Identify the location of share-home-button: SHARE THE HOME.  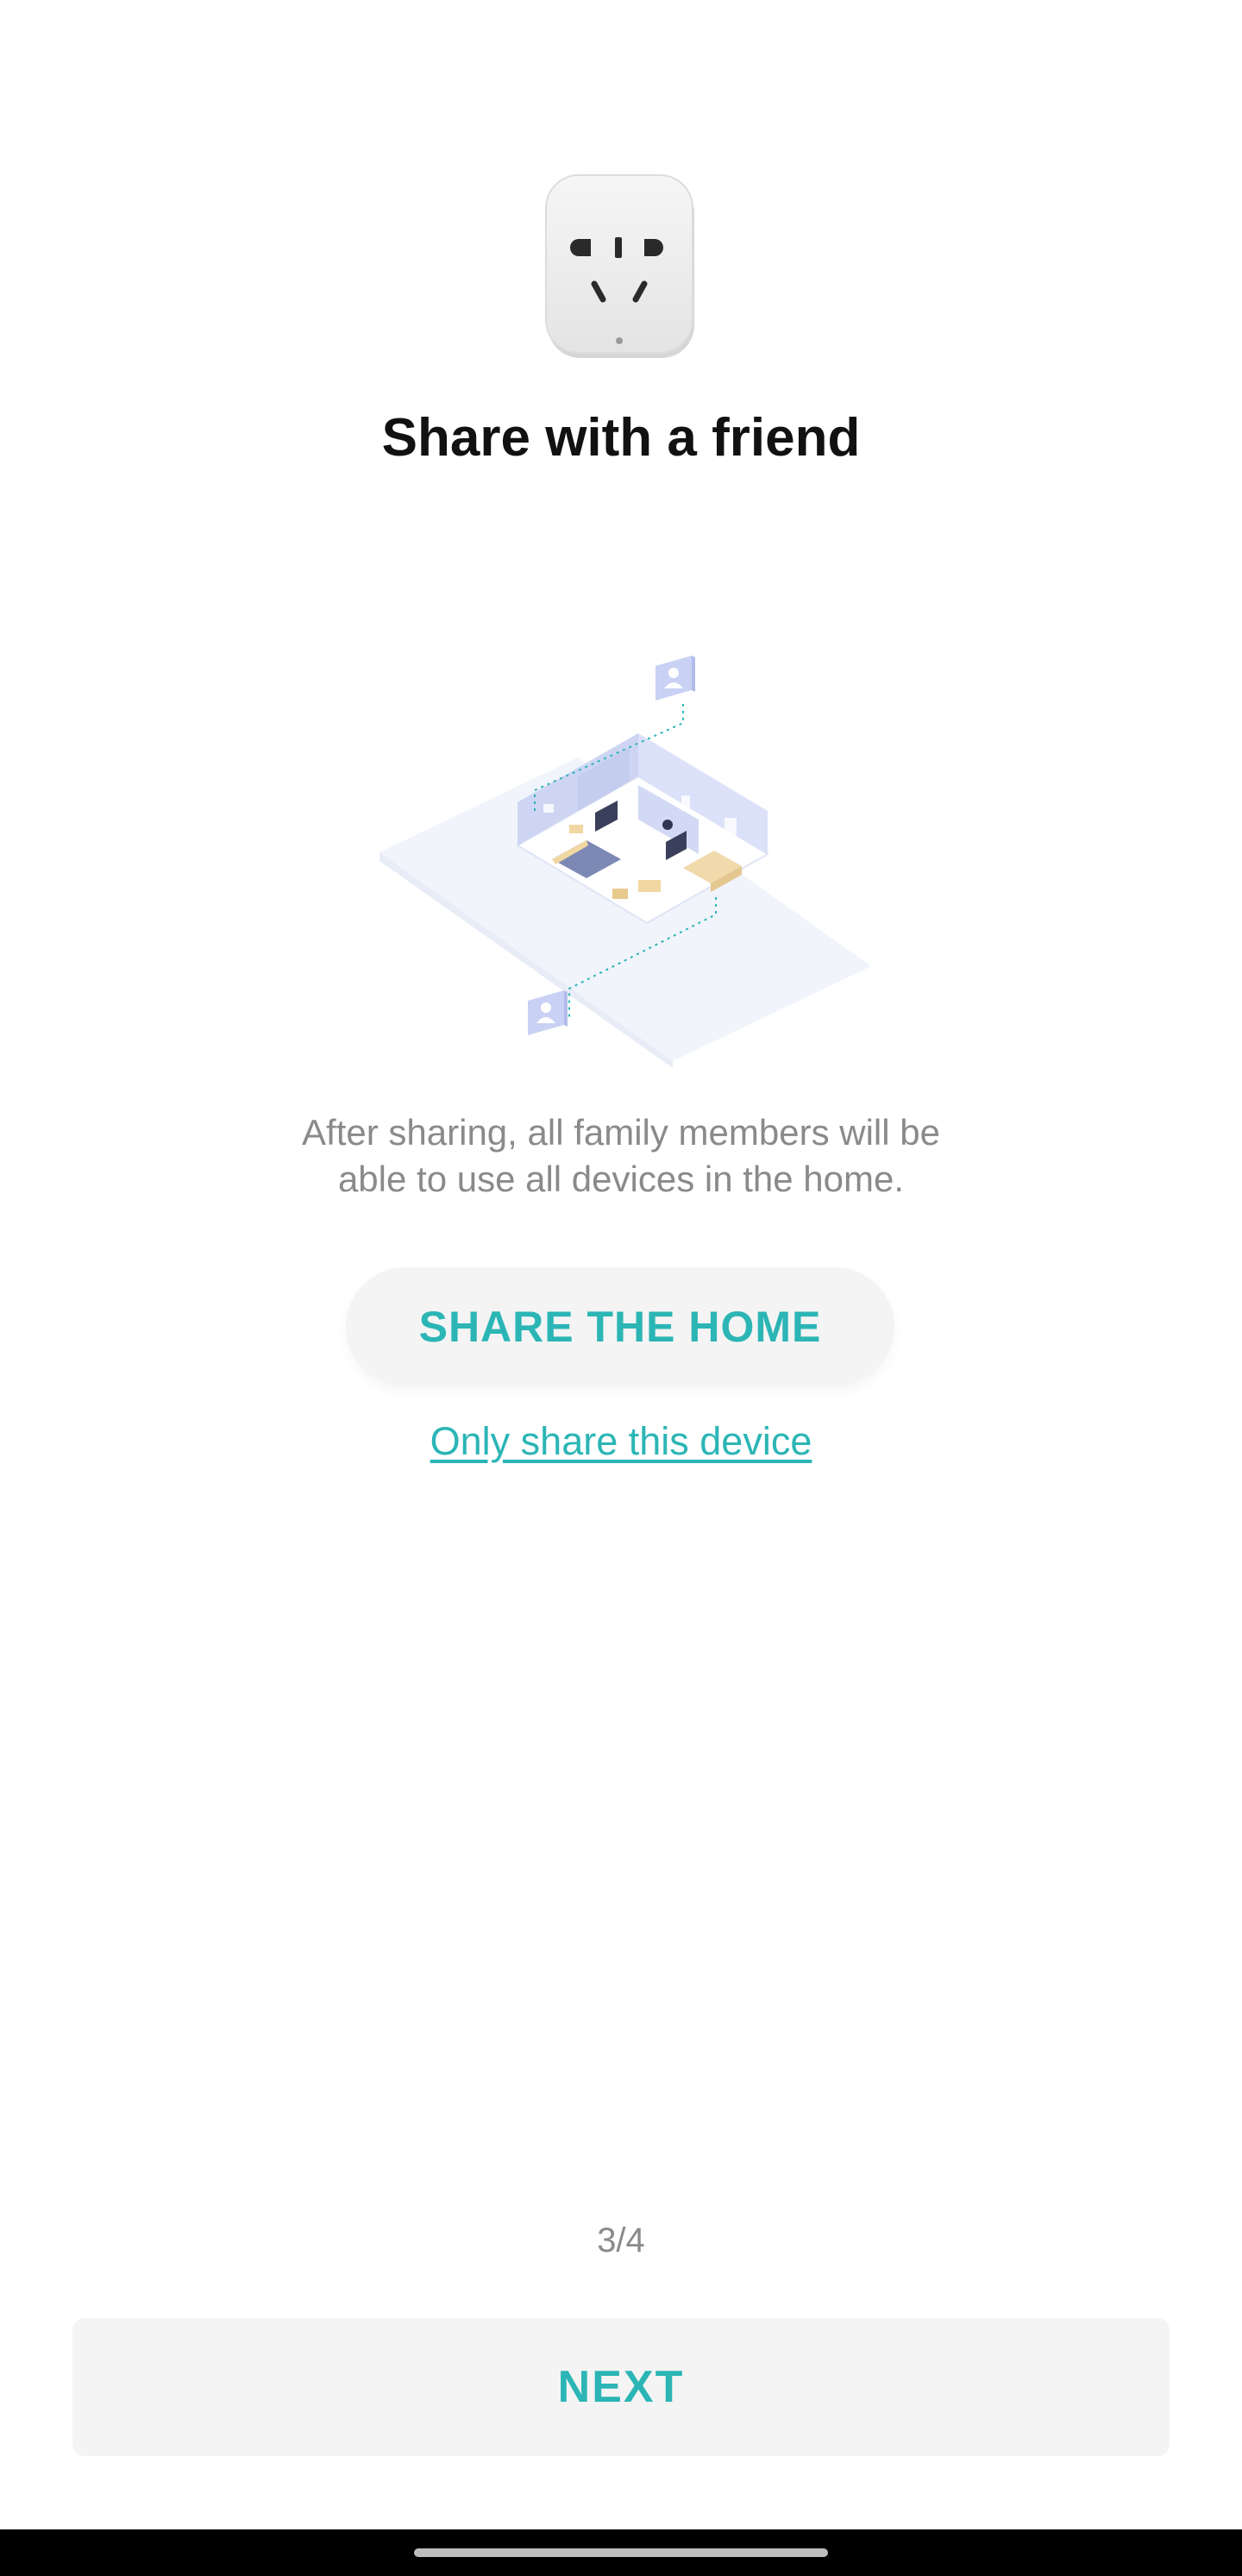
(620, 1326).